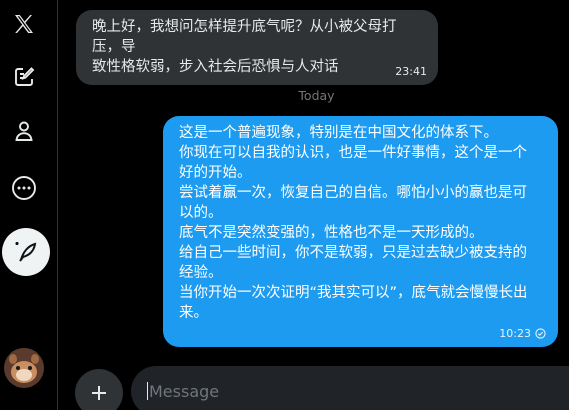  What do you see at coordinates (515, 333) in the screenshot?
I see `outgoing-message-time: 10:23` at bounding box center [515, 333].